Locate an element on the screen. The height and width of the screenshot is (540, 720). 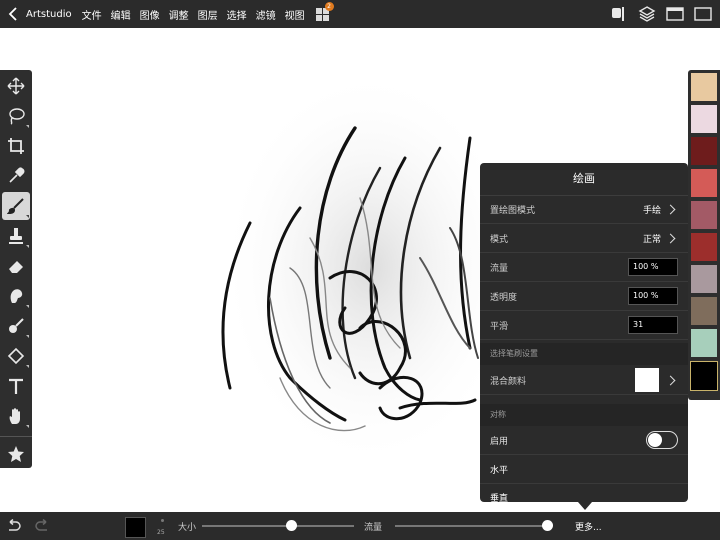
smudge-tool is located at coordinates (16, 296).